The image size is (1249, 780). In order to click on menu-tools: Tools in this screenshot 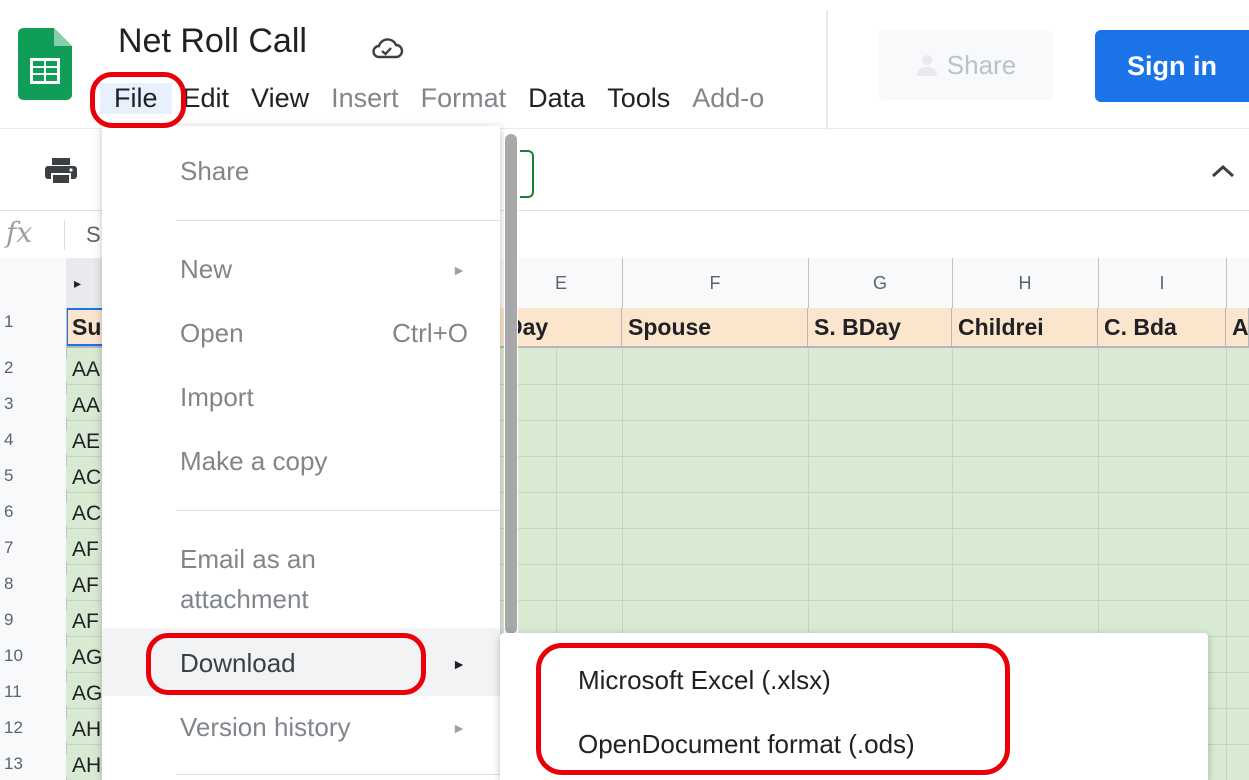, I will do `click(638, 98)`.